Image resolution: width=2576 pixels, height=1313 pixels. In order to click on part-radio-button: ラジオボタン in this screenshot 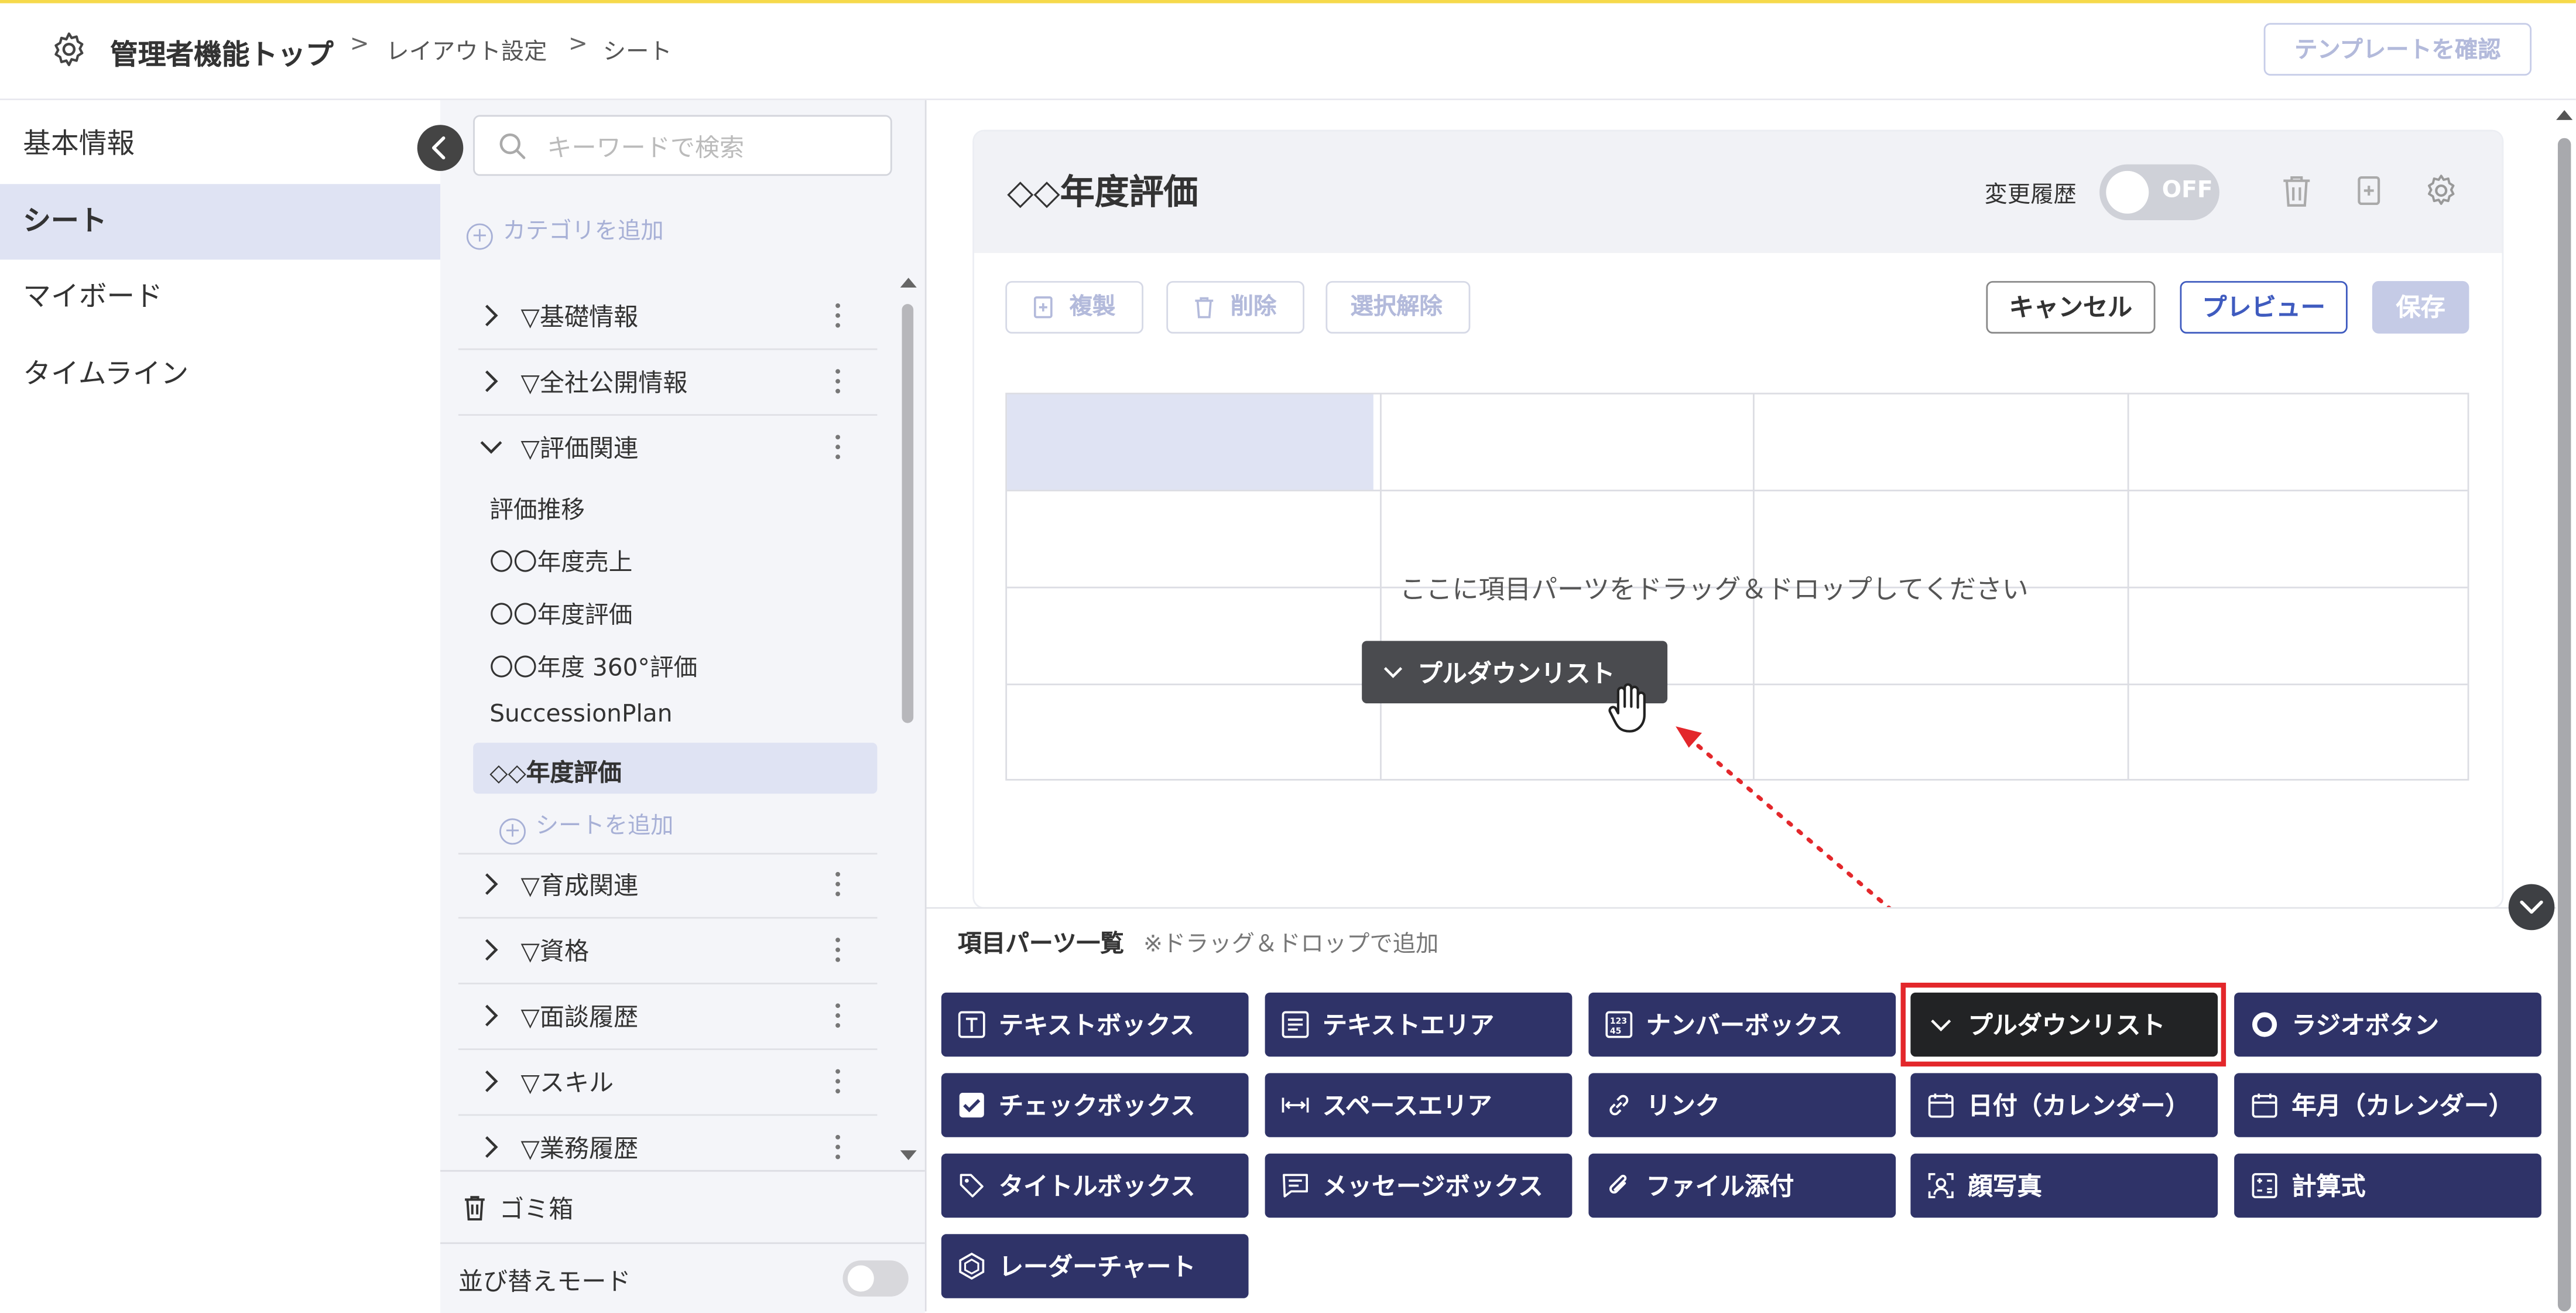, I will do `click(2387, 1024)`.